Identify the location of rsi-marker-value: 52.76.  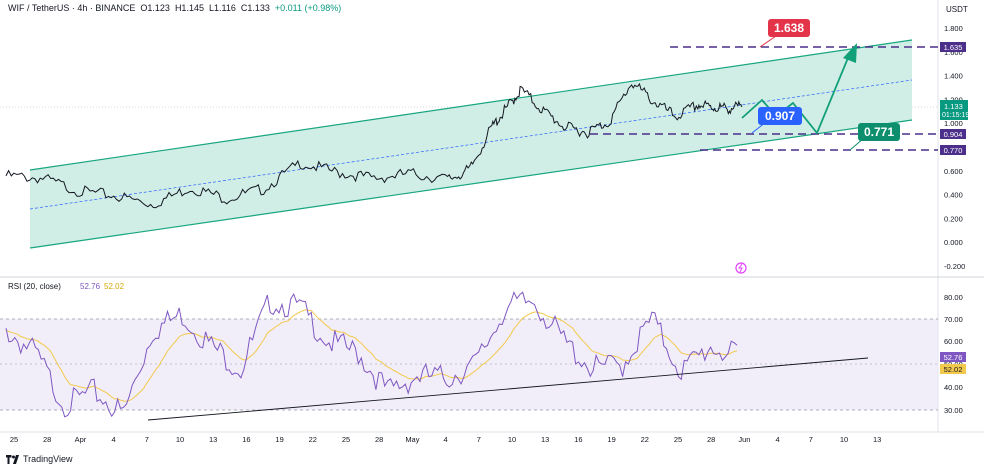
(953, 357).